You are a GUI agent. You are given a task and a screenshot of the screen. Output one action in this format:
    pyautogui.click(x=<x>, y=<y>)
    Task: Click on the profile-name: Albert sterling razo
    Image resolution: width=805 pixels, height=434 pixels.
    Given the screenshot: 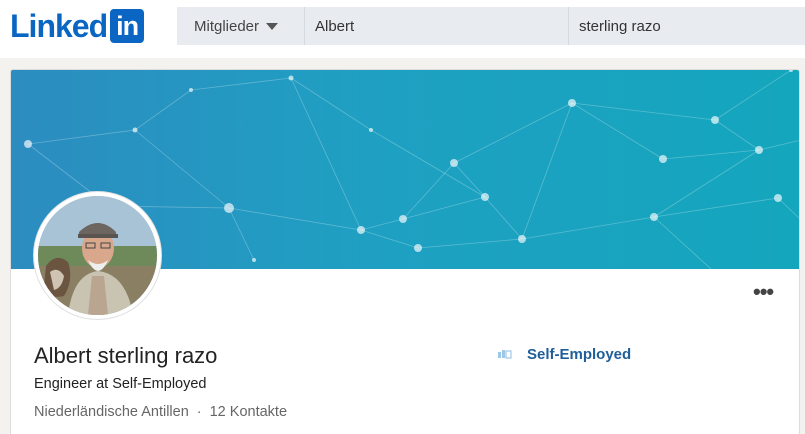 What is the action you would take?
    pyautogui.click(x=126, y=355)
    